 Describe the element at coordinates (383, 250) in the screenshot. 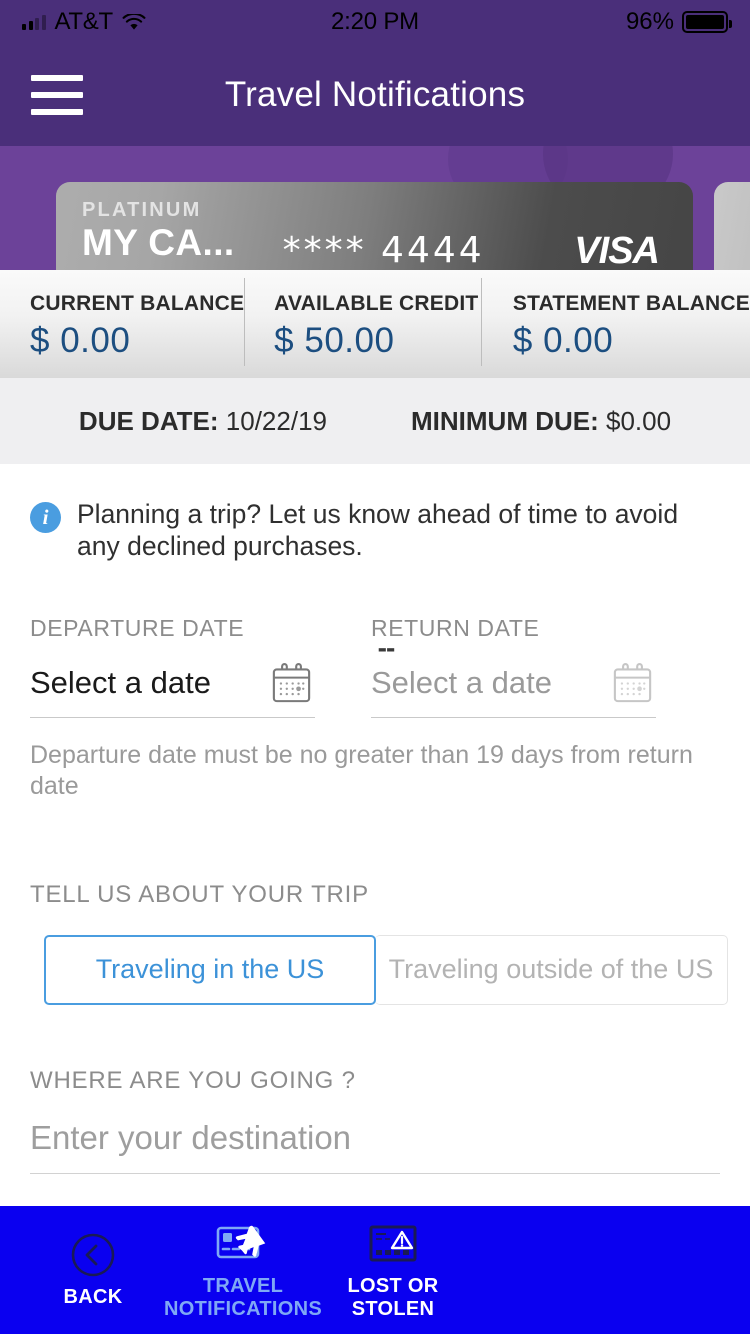

I see `card-number-label: **** 4444` at that location.